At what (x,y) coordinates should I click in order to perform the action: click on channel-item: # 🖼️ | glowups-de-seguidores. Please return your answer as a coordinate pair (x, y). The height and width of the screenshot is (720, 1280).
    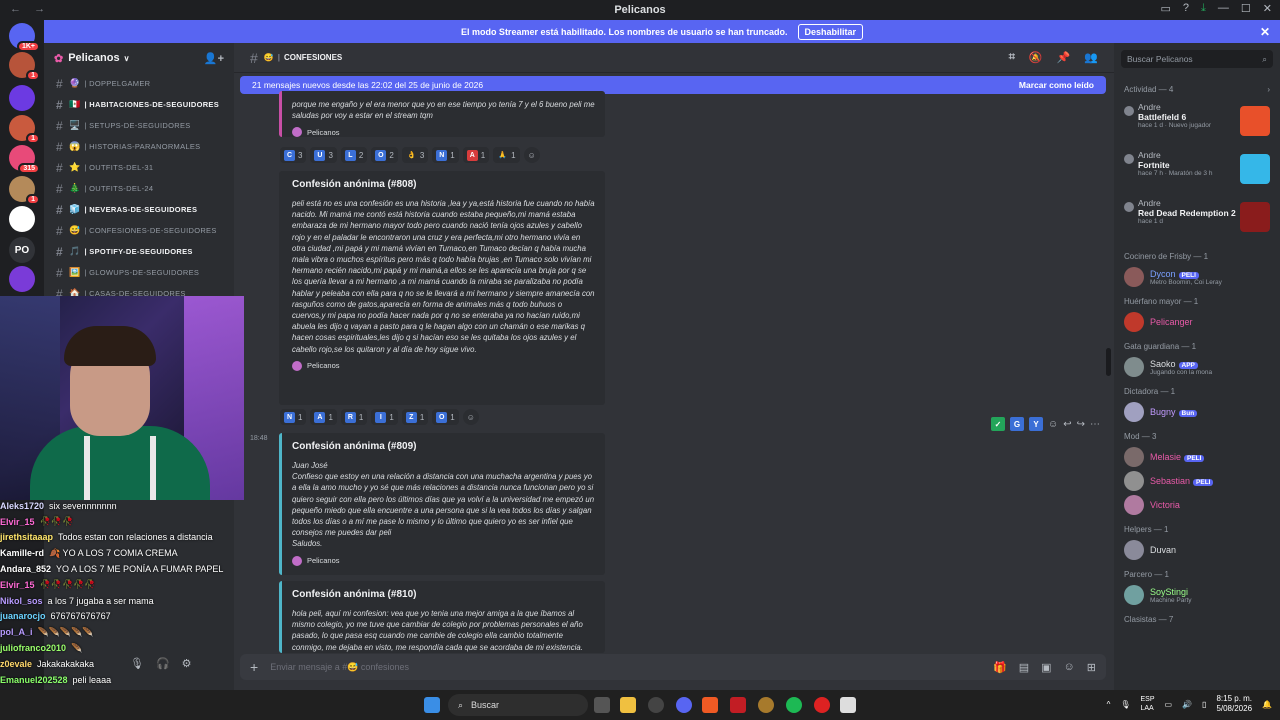
    Looking at the image, I should click on (139, 272).